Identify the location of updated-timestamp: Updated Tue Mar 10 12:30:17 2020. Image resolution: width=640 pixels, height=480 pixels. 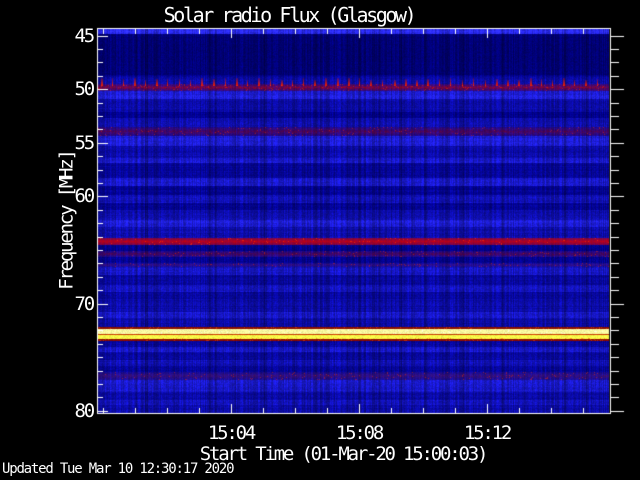
(118, 469).